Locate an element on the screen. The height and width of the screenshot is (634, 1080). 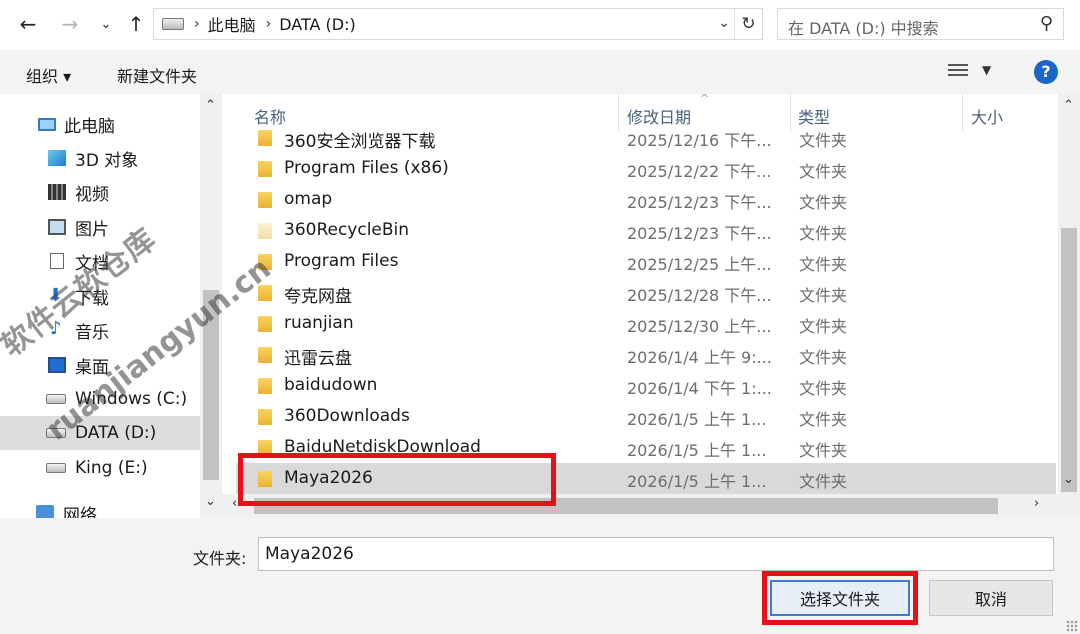
document-icon is located at coordinates (57, 261).